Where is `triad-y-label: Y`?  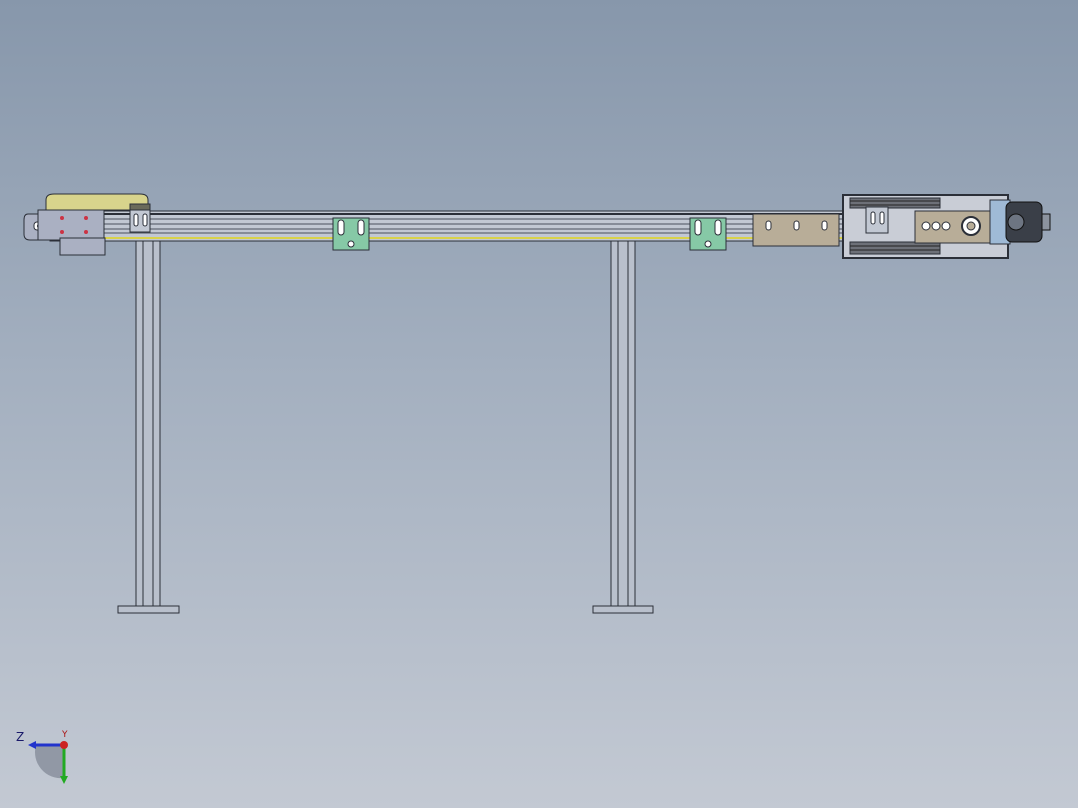 triad-y-label: Y is located at coordinates (65, 735).